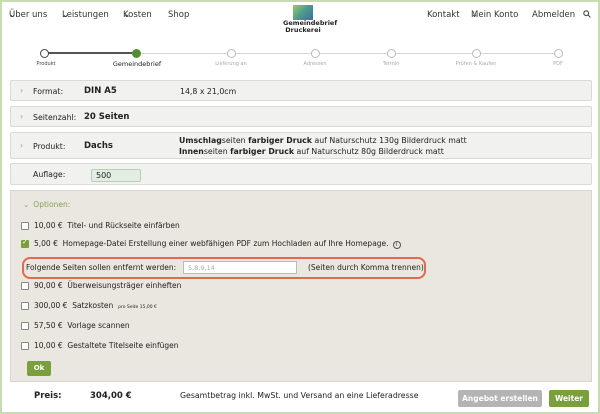 The height and width of the screenshot is (414, 600). What do you see at coordinates (178, 15) in the screenshot?
I see `nav-shop: Shop` at bounding box center [178, 15].